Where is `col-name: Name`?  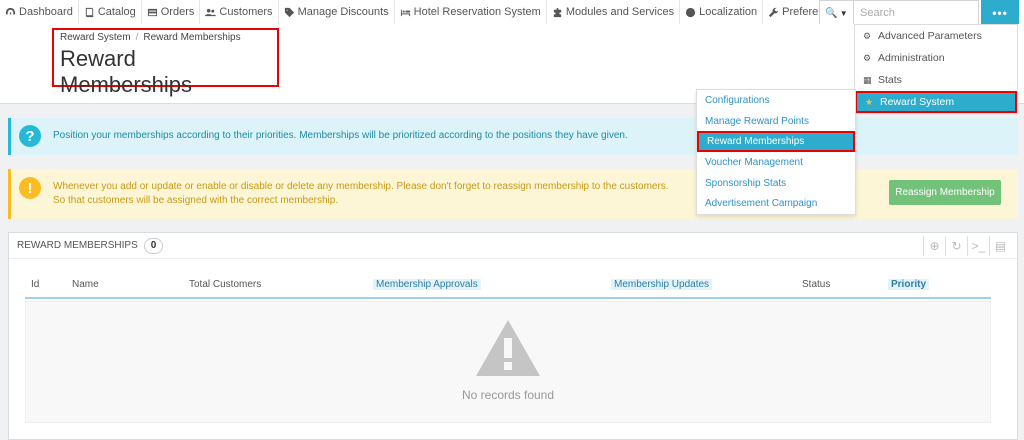
col-name: Name is located at coordinates (85, 284).